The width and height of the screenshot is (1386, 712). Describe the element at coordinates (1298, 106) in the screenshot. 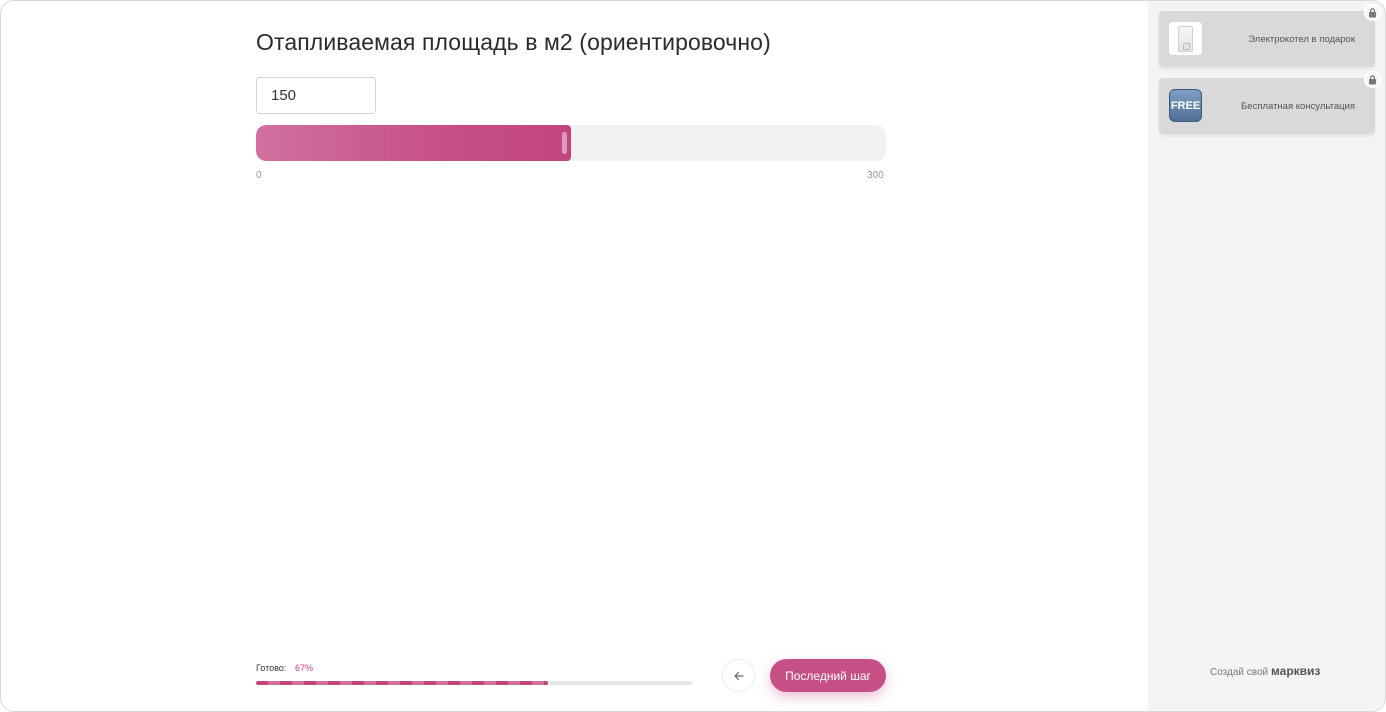

I see `bonus-label: Бесплатная консультация` at that location.